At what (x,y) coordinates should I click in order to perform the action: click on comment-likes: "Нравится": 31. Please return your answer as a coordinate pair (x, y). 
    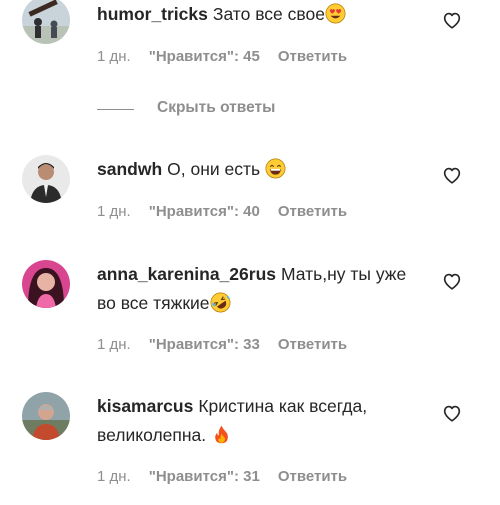
    Looking at the image, I should click on (204, 476).